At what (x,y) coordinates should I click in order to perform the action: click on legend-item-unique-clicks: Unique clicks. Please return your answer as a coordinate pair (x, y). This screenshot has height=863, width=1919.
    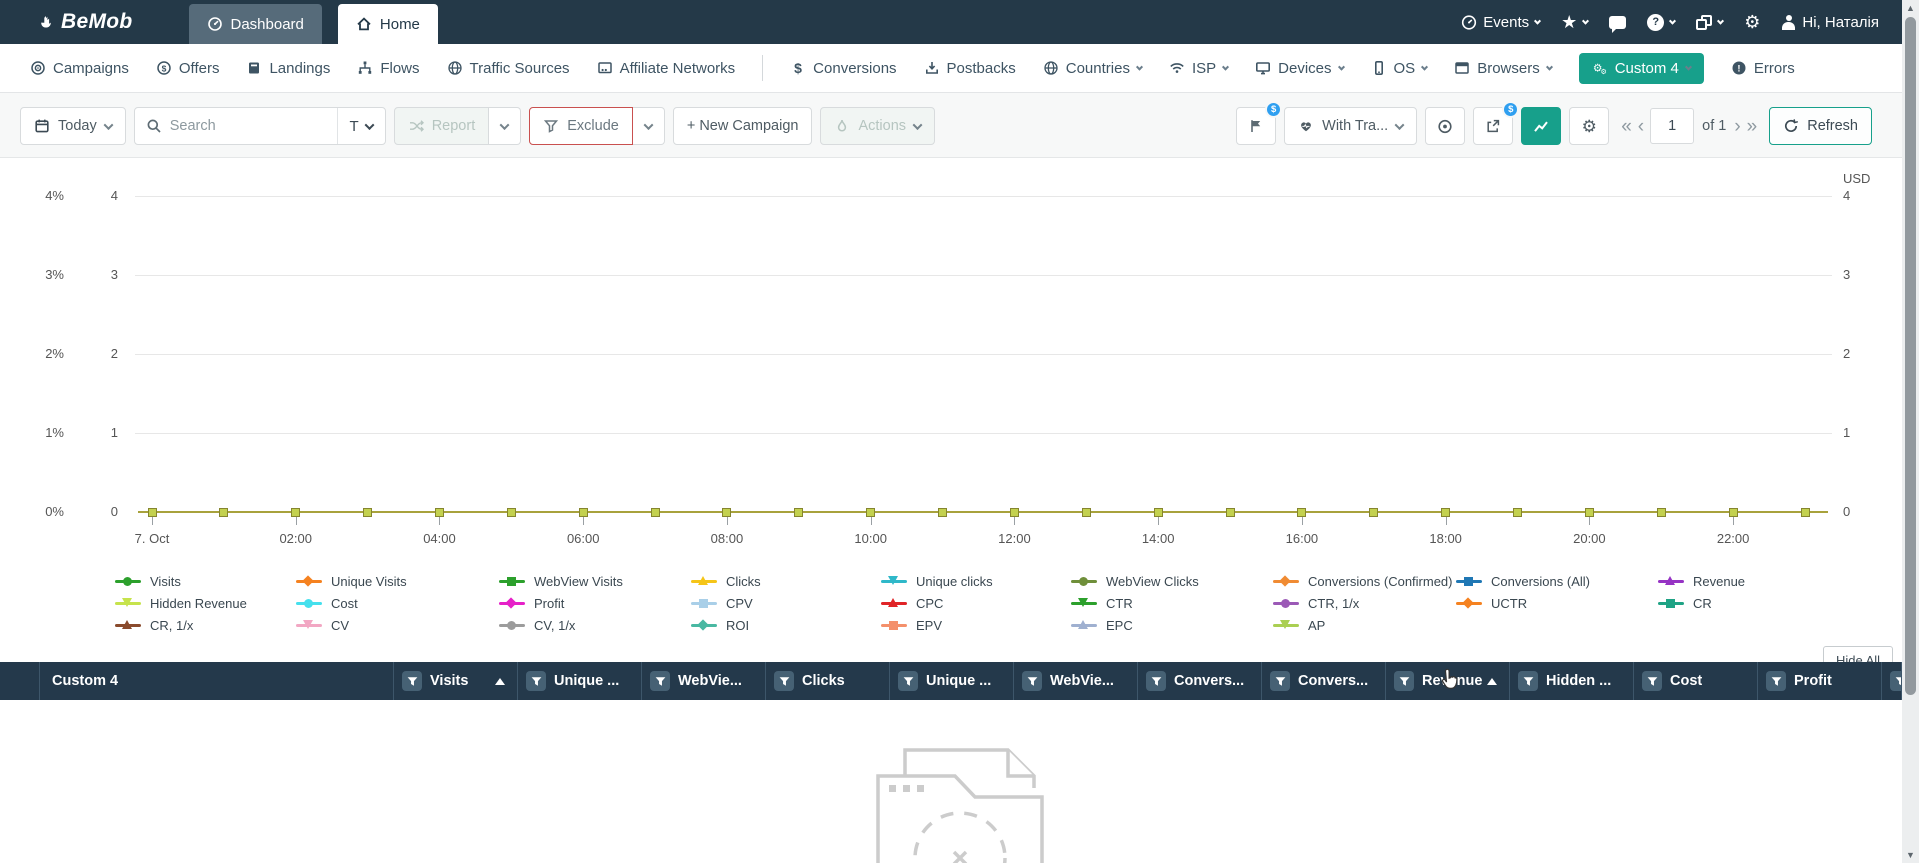
    Looking at the image, I should click on (937, 581).